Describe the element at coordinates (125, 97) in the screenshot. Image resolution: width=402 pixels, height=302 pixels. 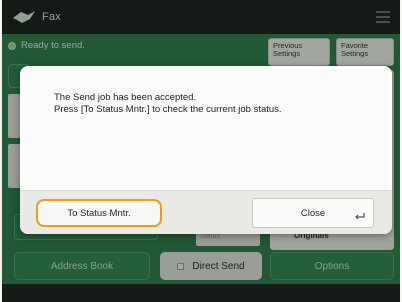
I see `dialog-message-line1: The Send job has been accepted.` at that location.